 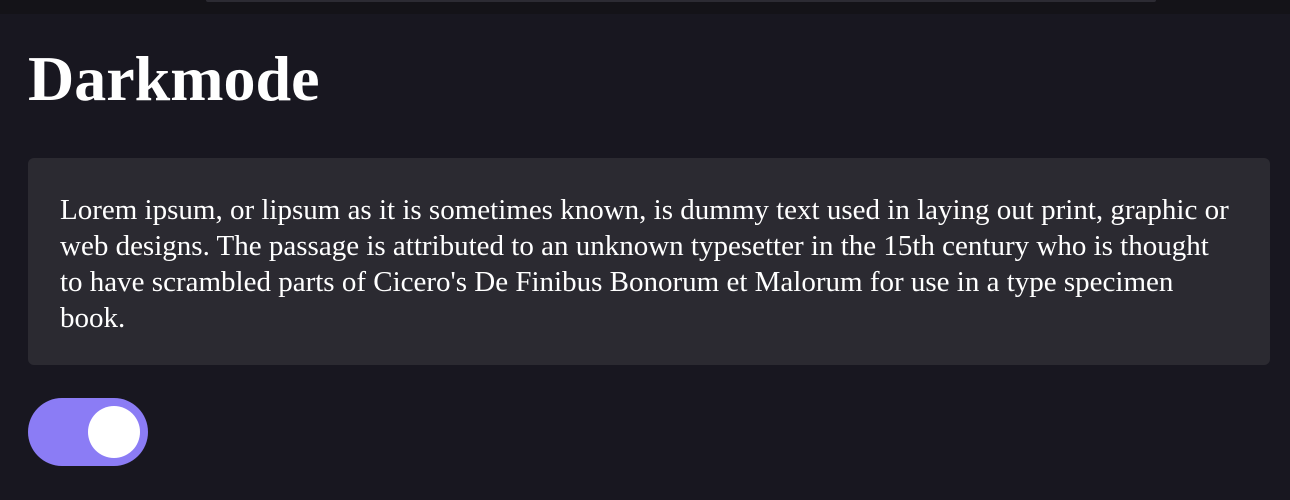 What do you see at coordinates (174, 78) in the screenshot?
I see `page-title: Darkmode` at bounding box center [174, 78].